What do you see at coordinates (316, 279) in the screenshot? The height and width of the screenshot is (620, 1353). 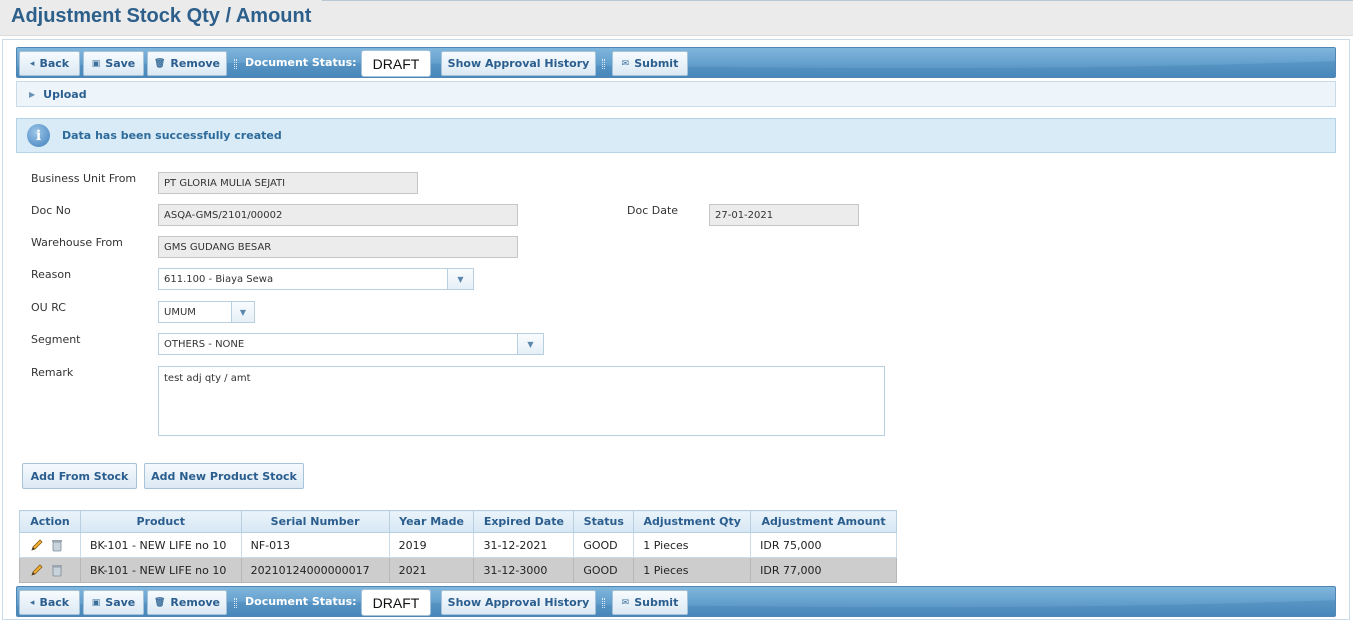 I see `reason-select: 611.100 - Biaya Sewa ▼` at bounding box center [316, 279].